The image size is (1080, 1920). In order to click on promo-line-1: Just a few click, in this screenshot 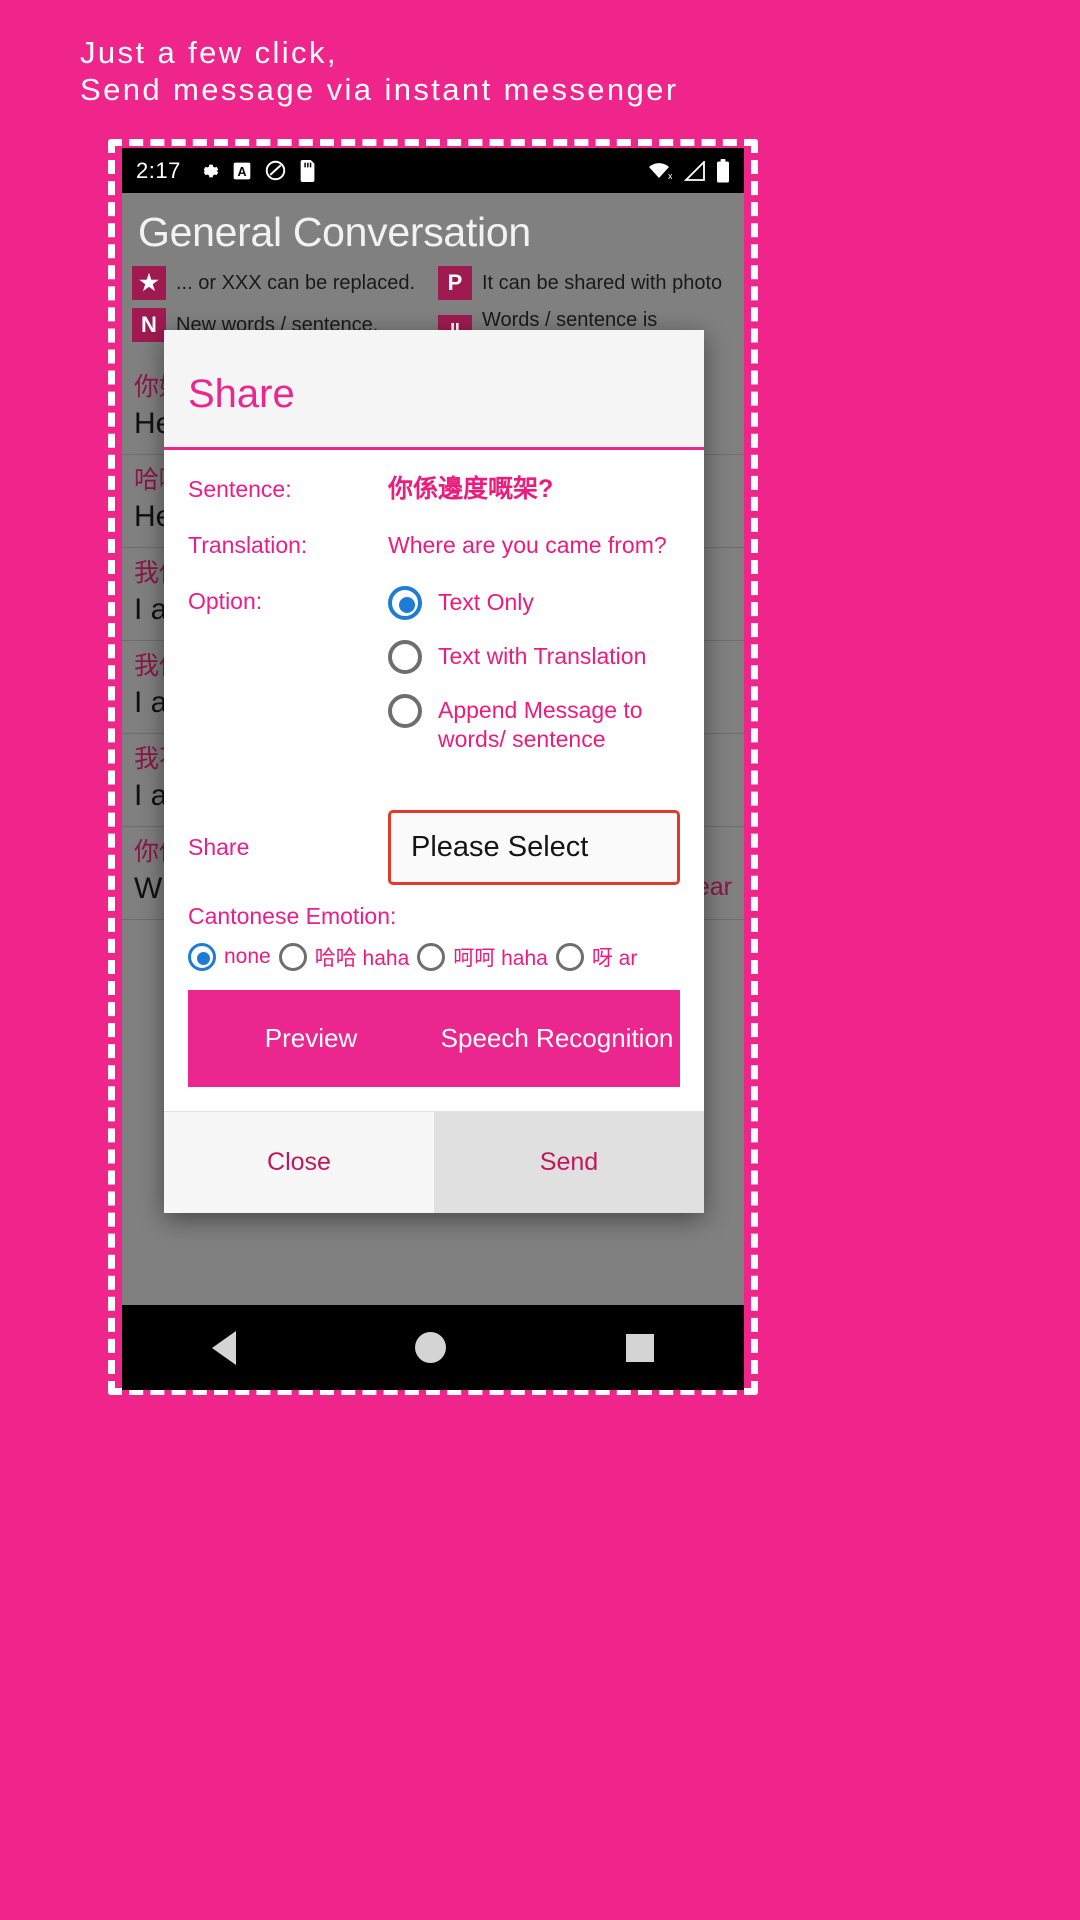, I will do `click(209, 52)`.